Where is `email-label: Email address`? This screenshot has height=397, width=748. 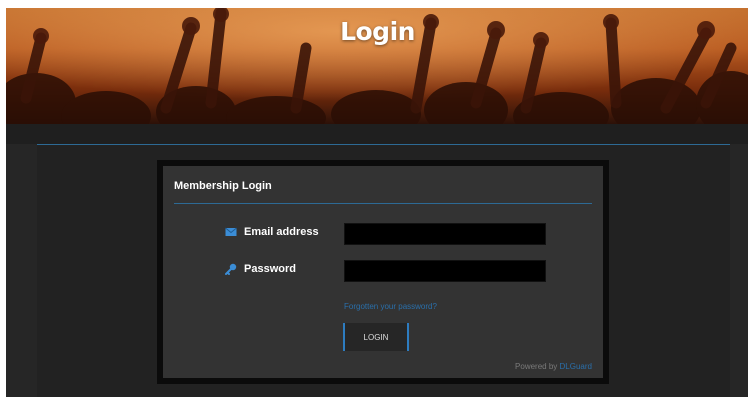
email-label: Email address is located at coordinates (285, 232).